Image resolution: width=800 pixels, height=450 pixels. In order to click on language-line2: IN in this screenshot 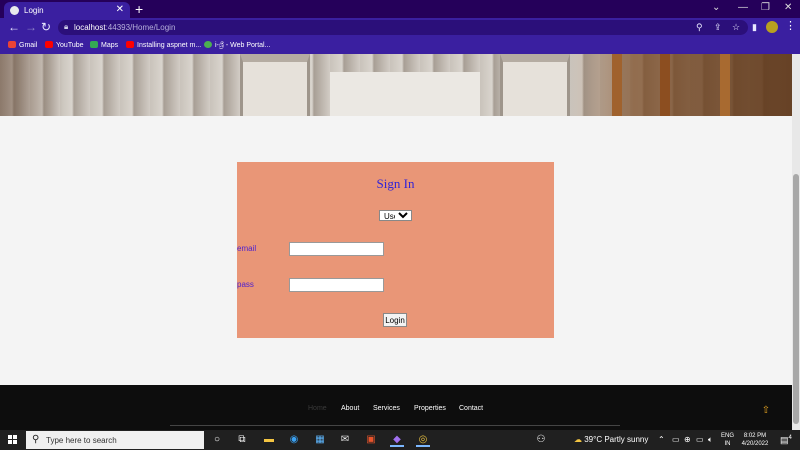, I will do `click(727, 444)`.